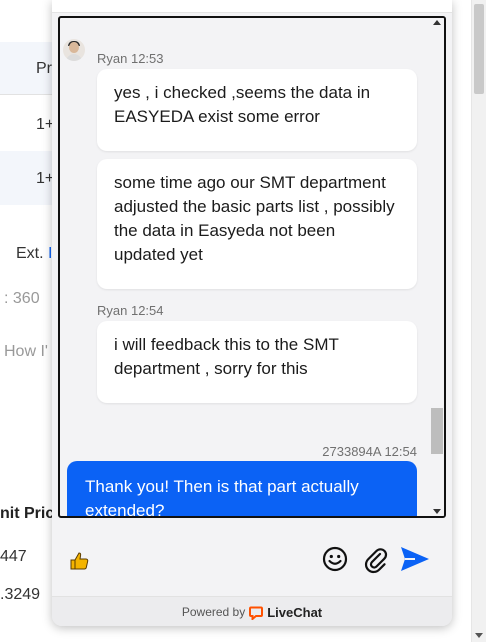 The width and height of the screenshot is (486, 642). I want to click on thumbs-up-icon, so click(79, 561).